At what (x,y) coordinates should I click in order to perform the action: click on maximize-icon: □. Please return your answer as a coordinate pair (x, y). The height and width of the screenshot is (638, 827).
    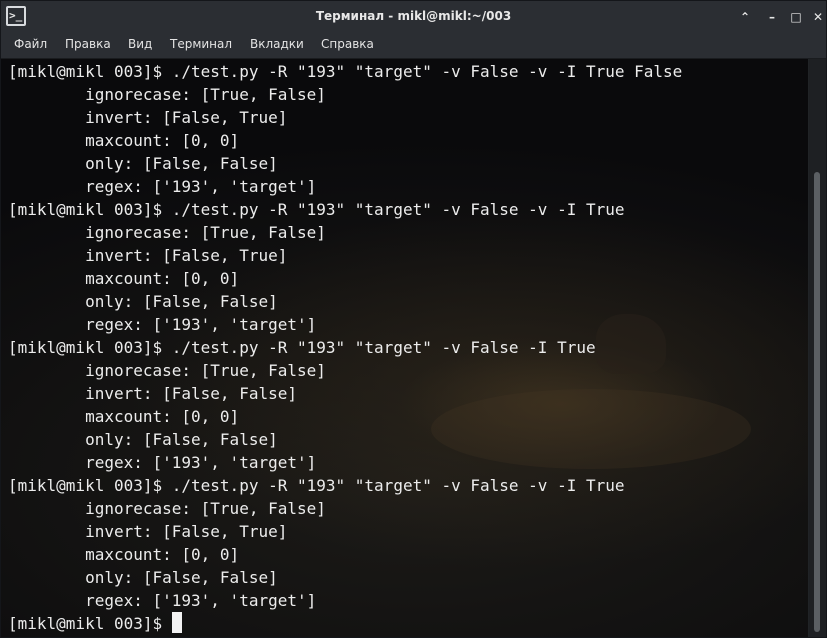
    Looking at the image, I should click on (796, 17).